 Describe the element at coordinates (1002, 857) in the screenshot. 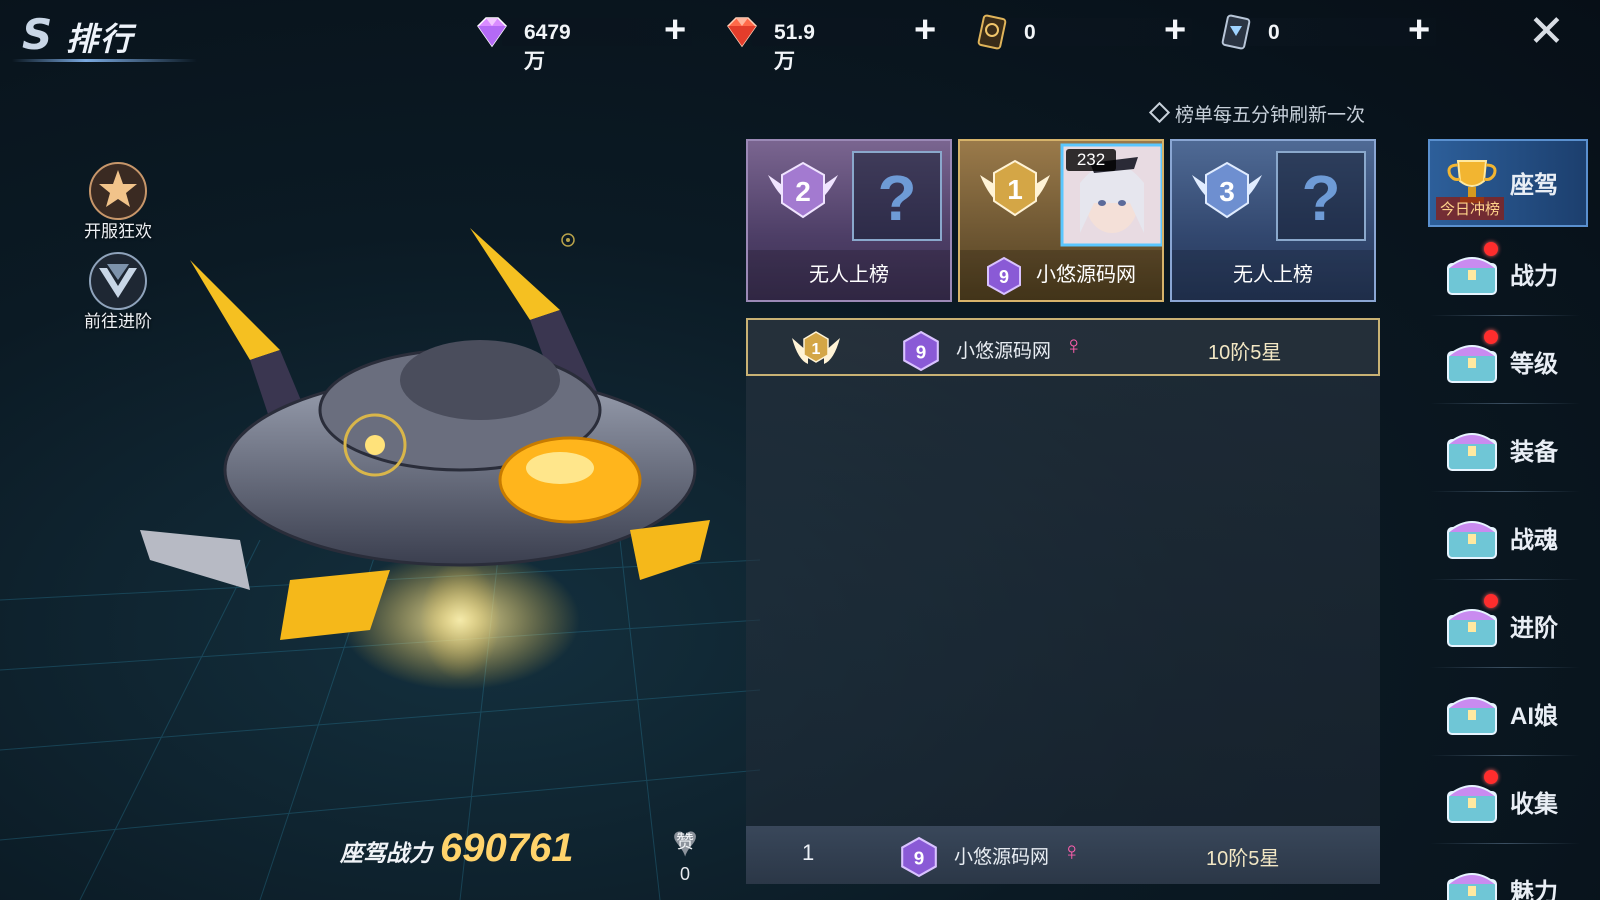

I see `my-name: 小悠源码网` at that location.